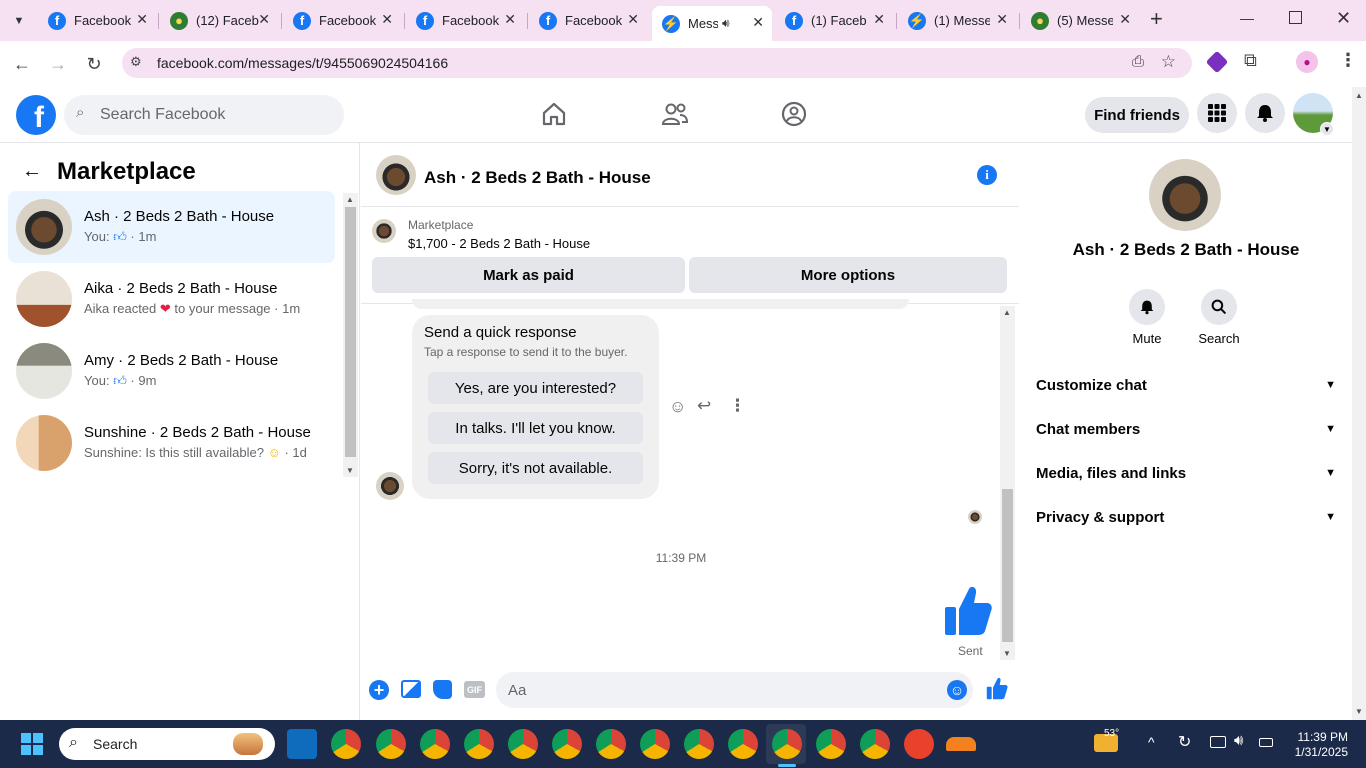 This screenshot has height=768, width=1366. What do you see at coordinates (737, 406) in the screenshot?
I see `more-actions-icon: ⋮` at bounding box center [737, 406].